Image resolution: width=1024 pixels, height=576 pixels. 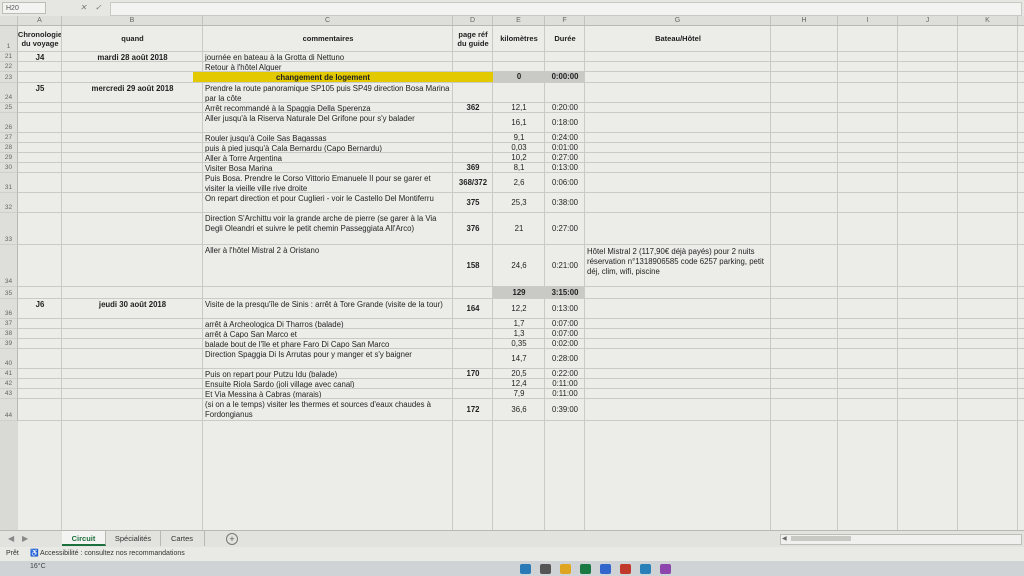 What do you see at coordinates (565, 409) in the screenshot?
I see `cell-f: 0:39:00` at bounding box center [565, 409].